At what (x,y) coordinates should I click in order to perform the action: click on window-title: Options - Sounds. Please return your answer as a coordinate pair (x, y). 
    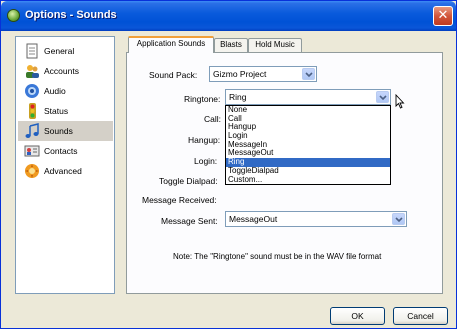
    Looking at the image, I should click on (71, 15).